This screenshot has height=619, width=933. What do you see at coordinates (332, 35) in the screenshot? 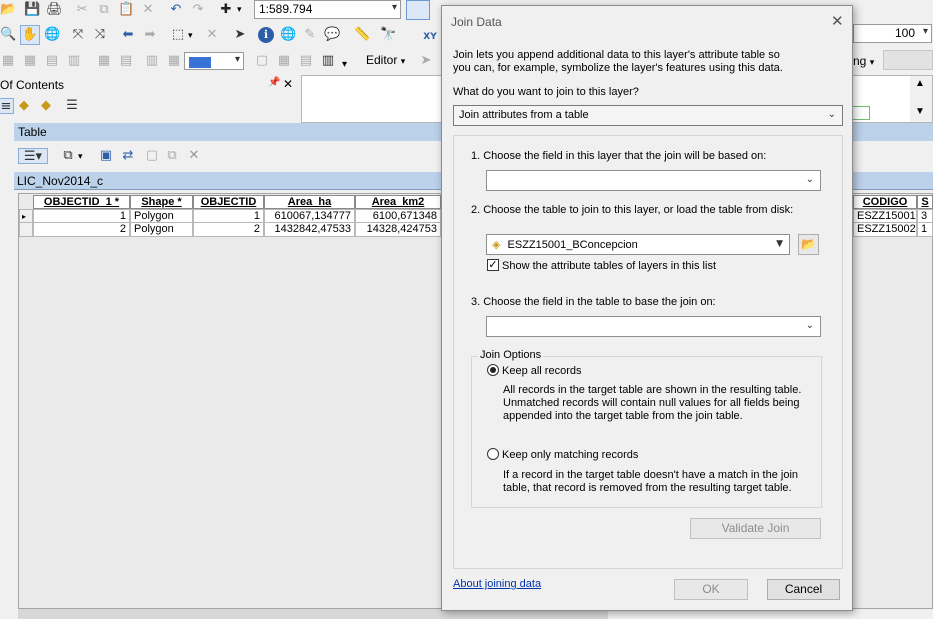
I see `html-popup-icon: 💬` at bounding box center [332, 35].